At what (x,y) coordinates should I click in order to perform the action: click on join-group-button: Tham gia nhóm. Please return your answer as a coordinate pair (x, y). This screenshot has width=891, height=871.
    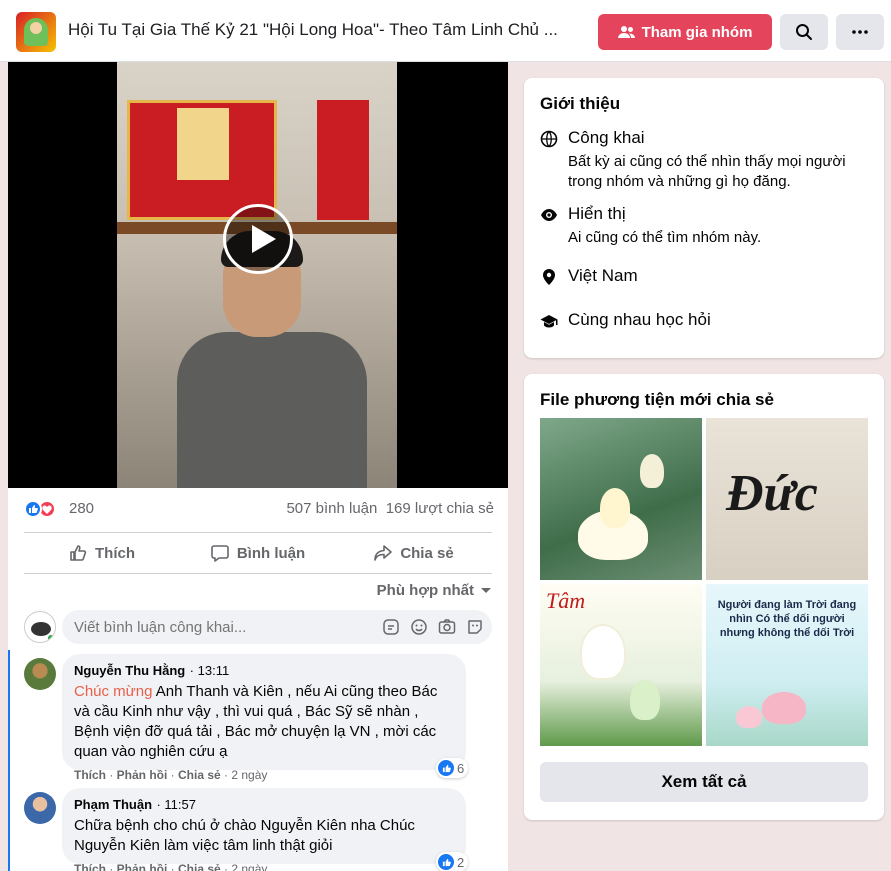
    Looking at the image, I should click on (685, 32).